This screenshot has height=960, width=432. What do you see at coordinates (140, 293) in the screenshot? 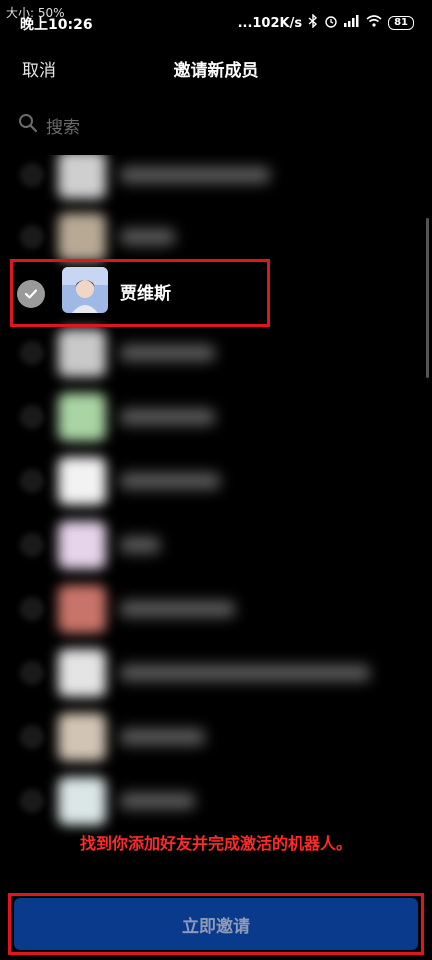
I see `highlight-box` at bounding box center [140, 293].